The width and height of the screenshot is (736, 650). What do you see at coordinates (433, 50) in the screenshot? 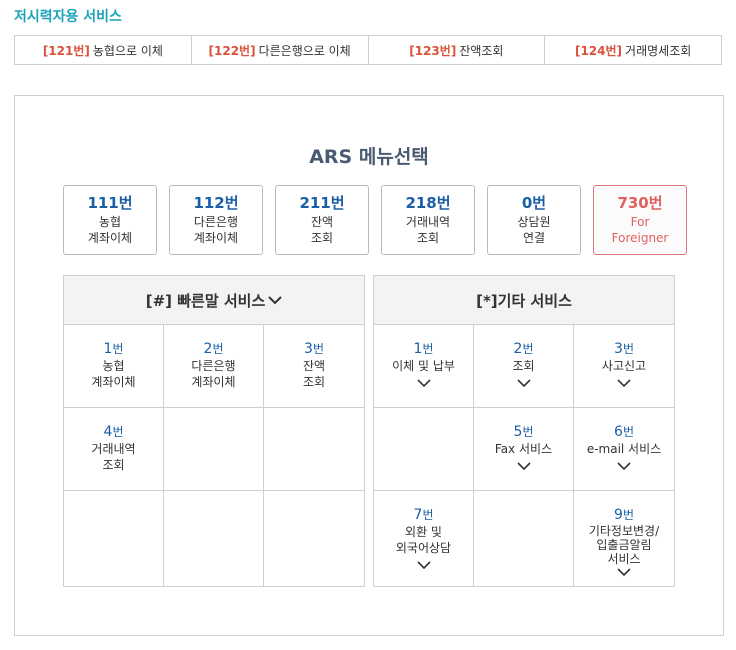
I see `quick-item-number: [123번]` at bounding box center [433, 50].